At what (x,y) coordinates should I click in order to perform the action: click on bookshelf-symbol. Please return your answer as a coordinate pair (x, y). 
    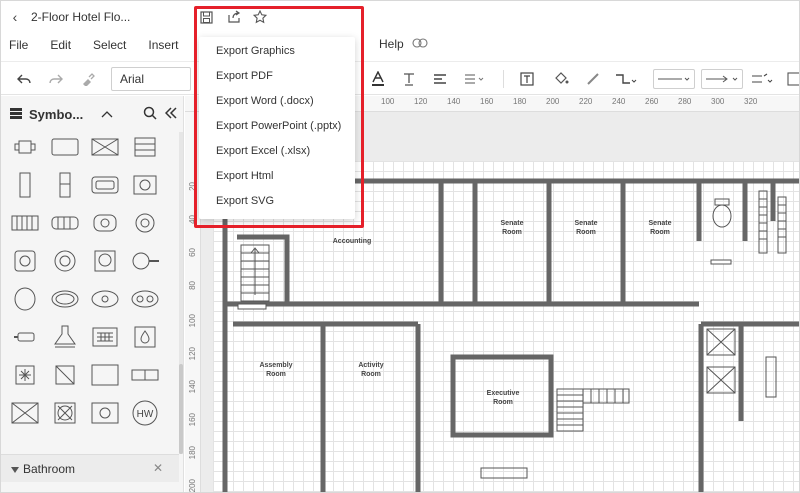
    Looking at the image, I should click on (65, 185).